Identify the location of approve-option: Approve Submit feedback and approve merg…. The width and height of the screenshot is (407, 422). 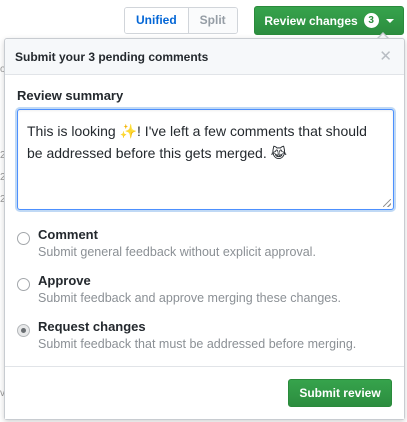
(207, 292).